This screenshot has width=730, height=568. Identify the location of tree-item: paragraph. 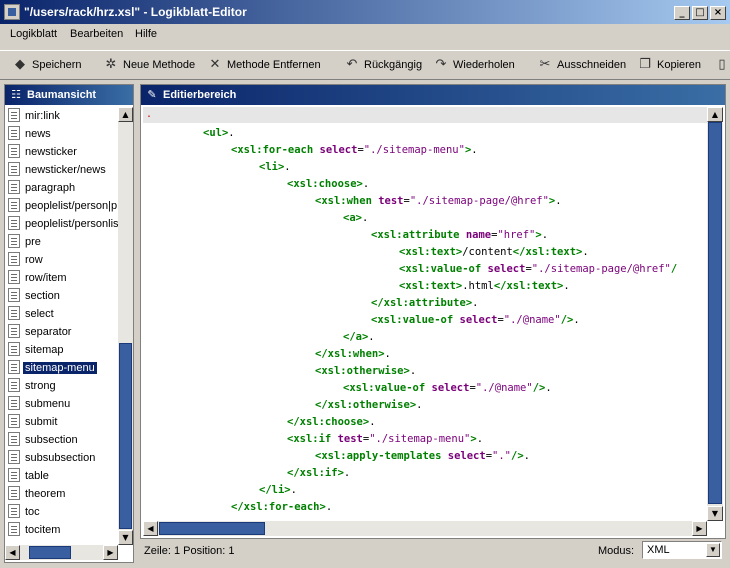
(61, 188).